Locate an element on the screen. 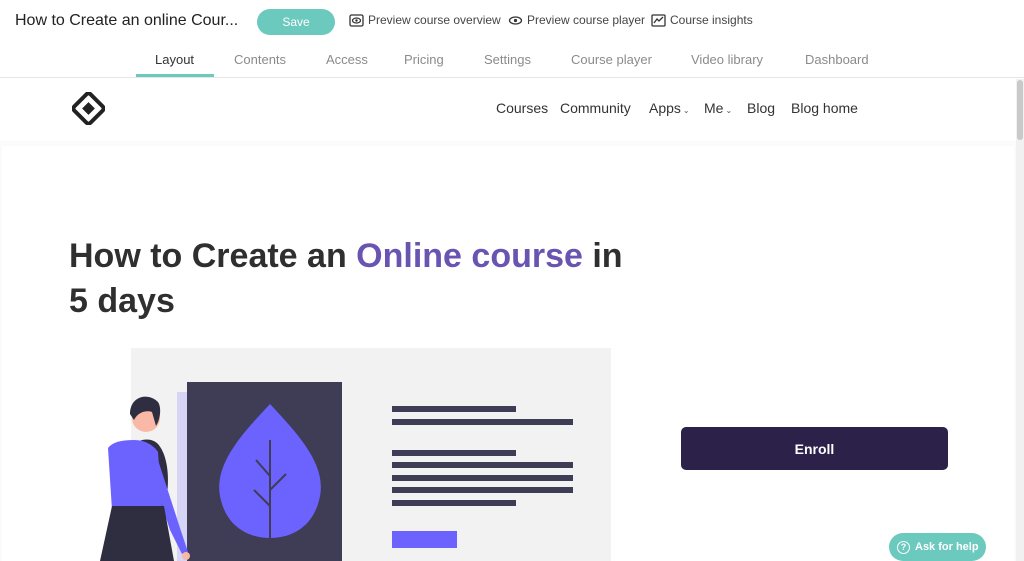  tab-pricing: Pricing is located at coordinates (424, 59).